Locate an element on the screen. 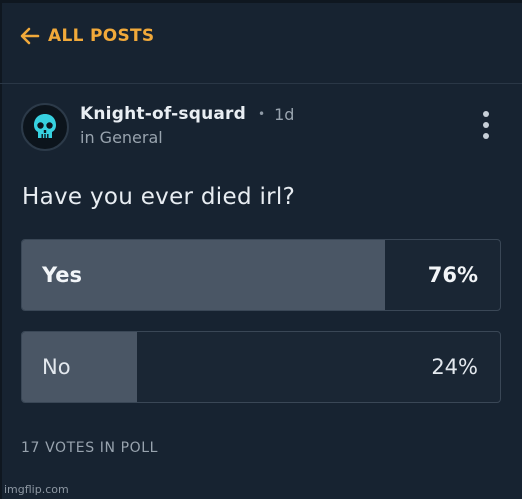 This screenshot has width=522, height=499. all-posts-label: ALL POSTS is located at coordinates (101, 36).